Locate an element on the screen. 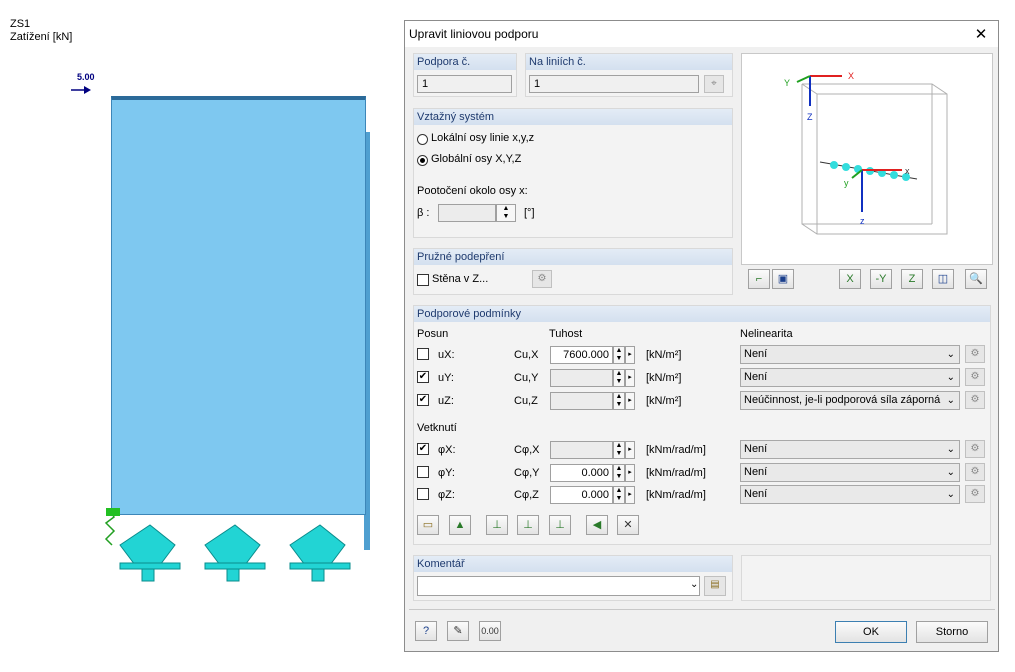 The image size is (1015, 672). support-conditions-header: Podporové podmínky is located at coordinates (702, 314).